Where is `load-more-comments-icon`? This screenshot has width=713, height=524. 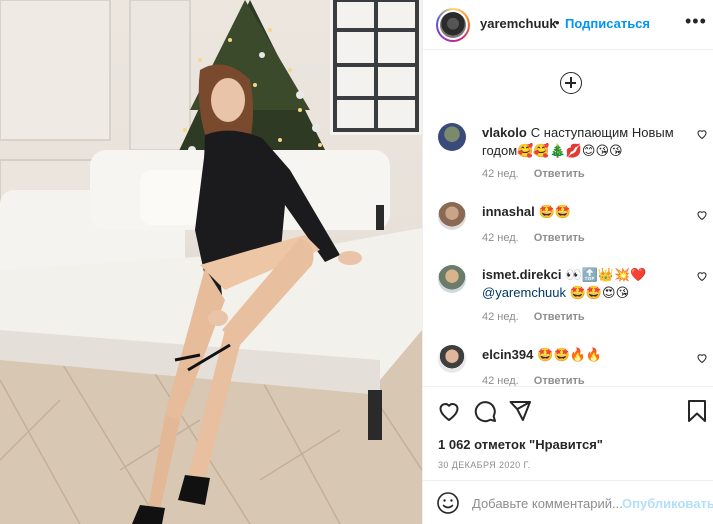 load-more-comments-icon is located at coordinates (571, 83).